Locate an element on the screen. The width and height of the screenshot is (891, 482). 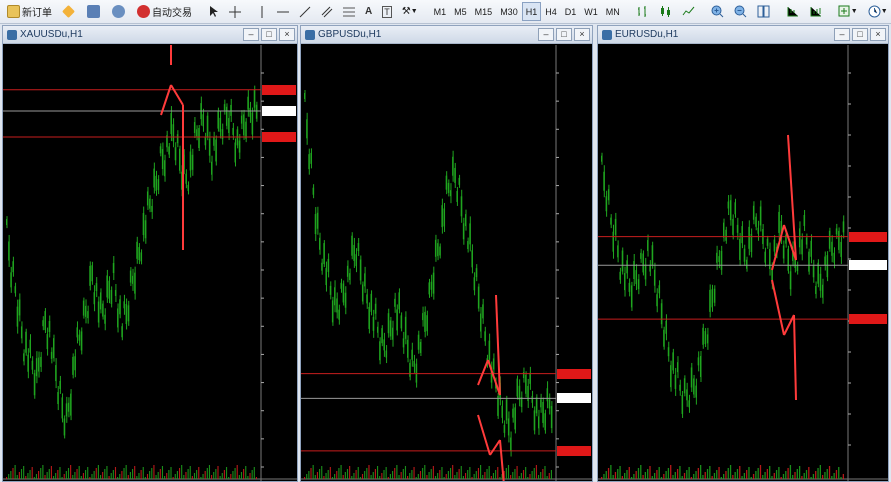
timeframe-mn-button: MN is located at coordinates (613, 11).